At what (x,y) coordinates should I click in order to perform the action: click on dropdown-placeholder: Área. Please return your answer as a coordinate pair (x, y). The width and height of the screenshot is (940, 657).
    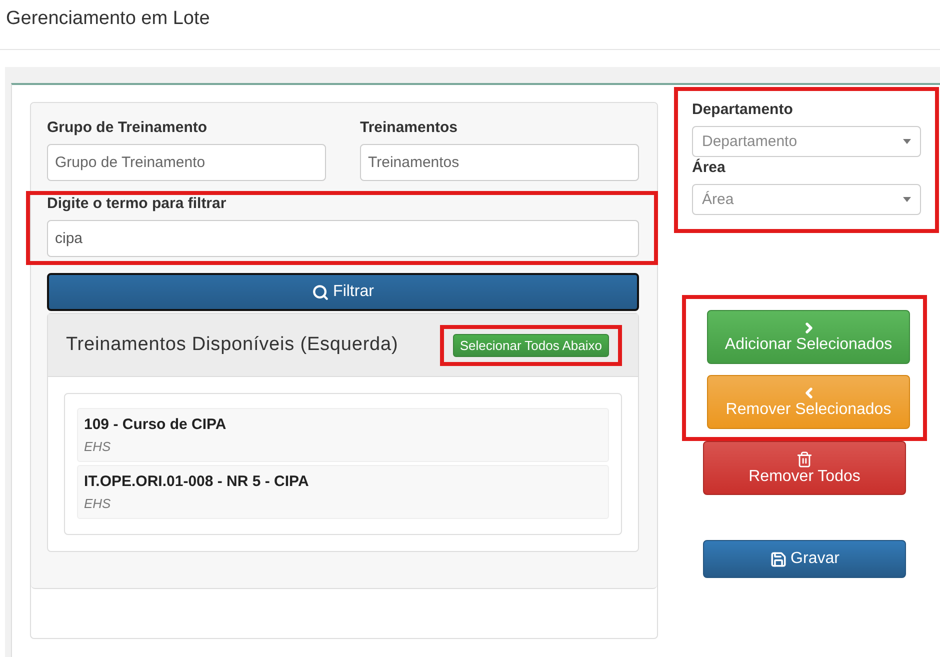
    Looking at the image, I should click on (718, 199).